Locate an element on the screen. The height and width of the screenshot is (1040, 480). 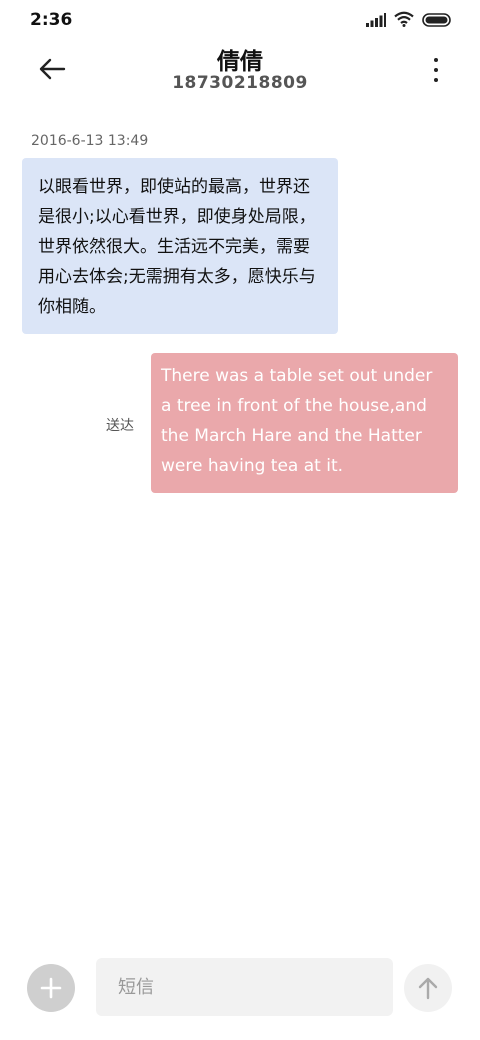
arrow-up-icon is located at coordinates (428, 988).